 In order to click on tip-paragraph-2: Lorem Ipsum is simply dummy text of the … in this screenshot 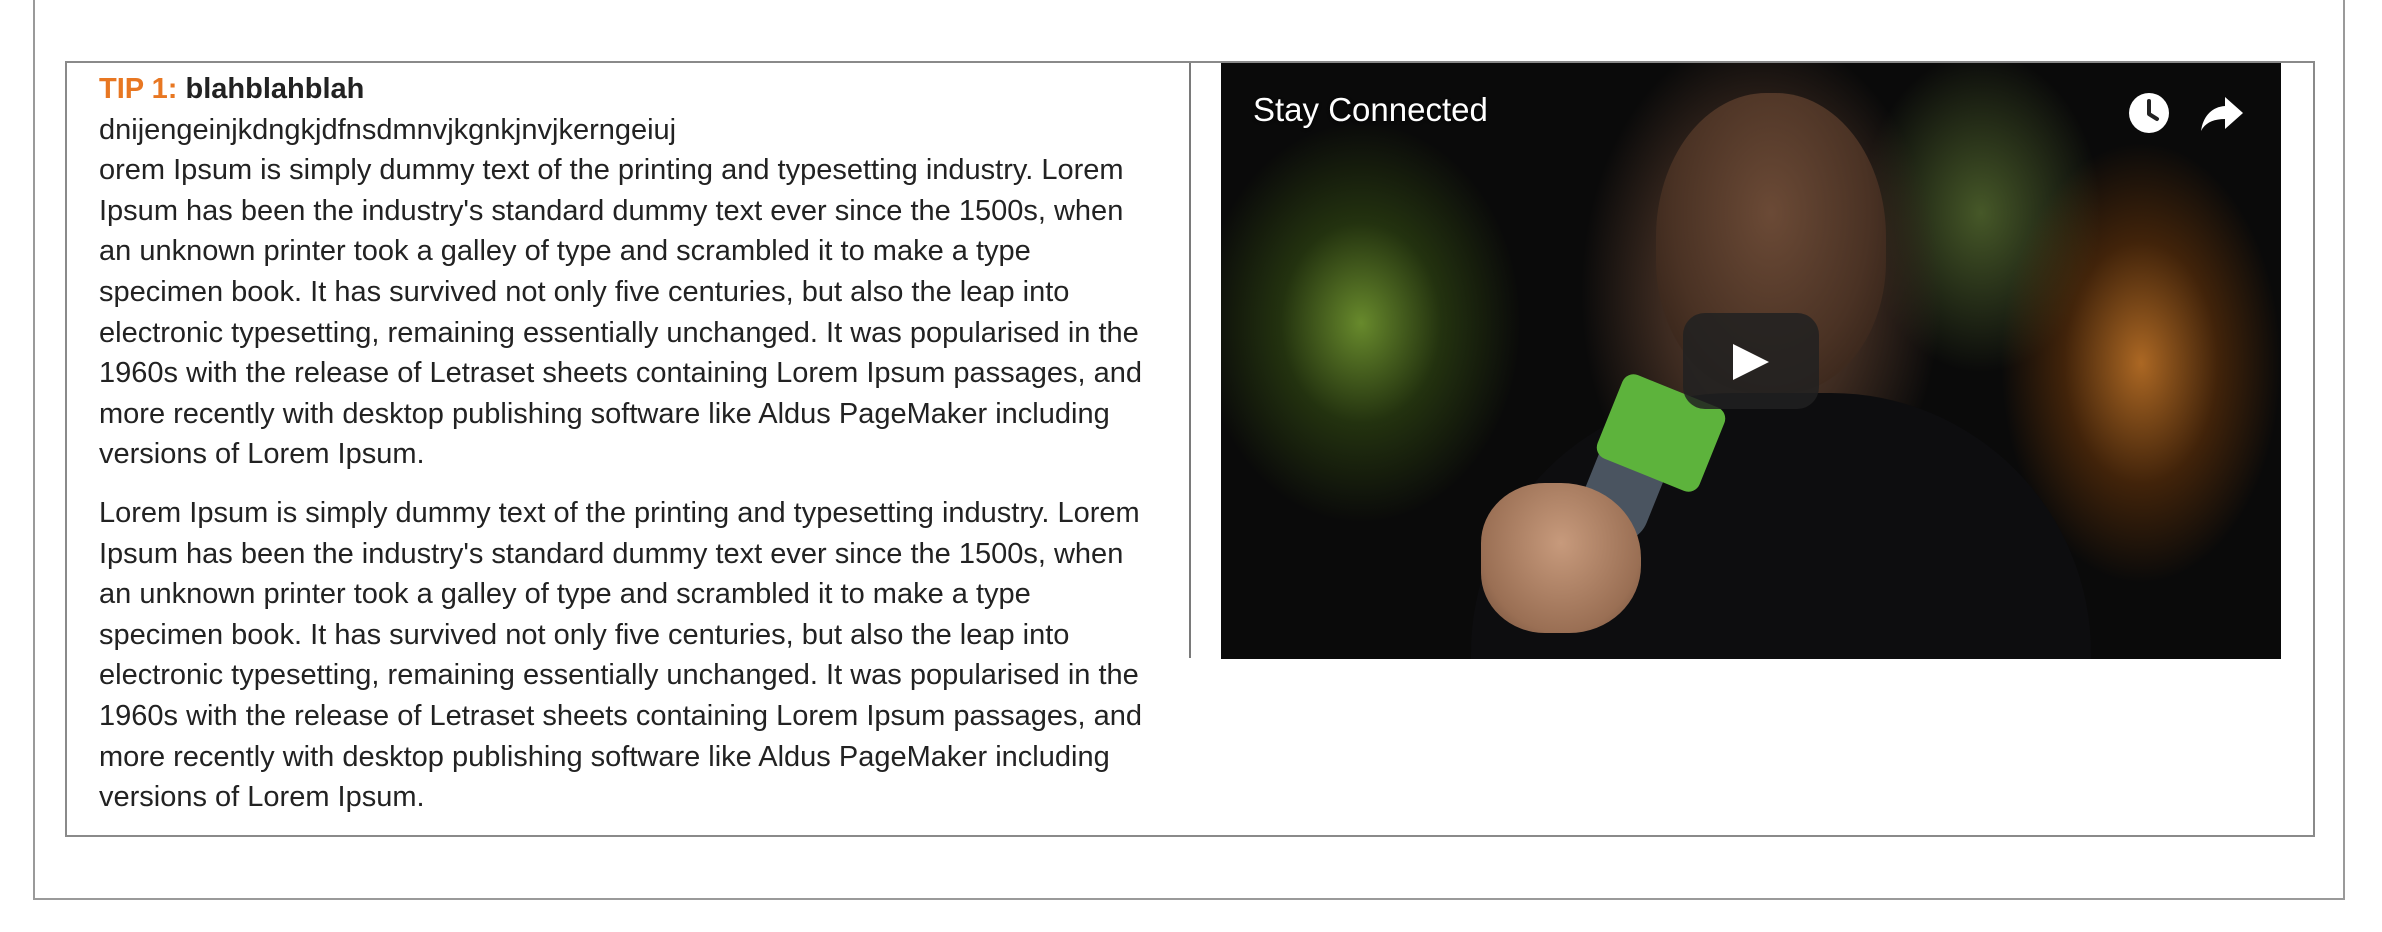, I will do `click(621, 655)`.